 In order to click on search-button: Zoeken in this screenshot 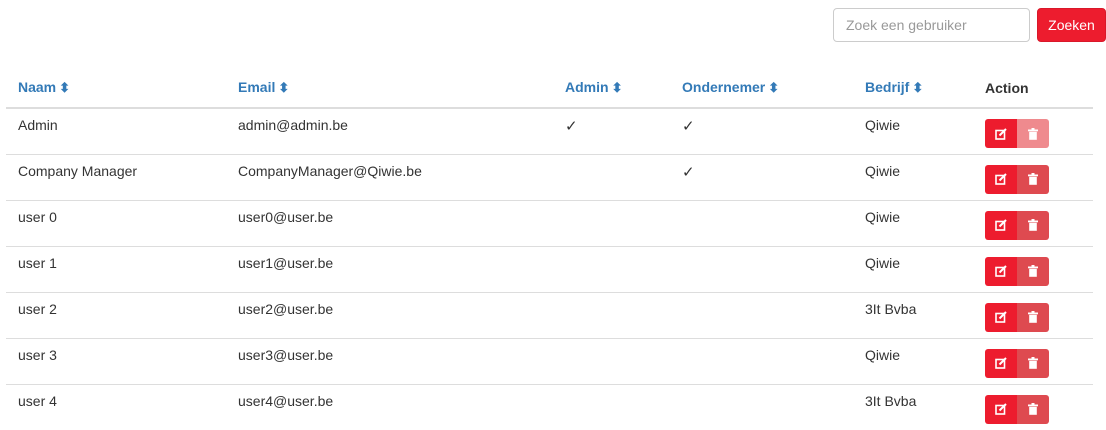, I will do `click(1071, 25)`.